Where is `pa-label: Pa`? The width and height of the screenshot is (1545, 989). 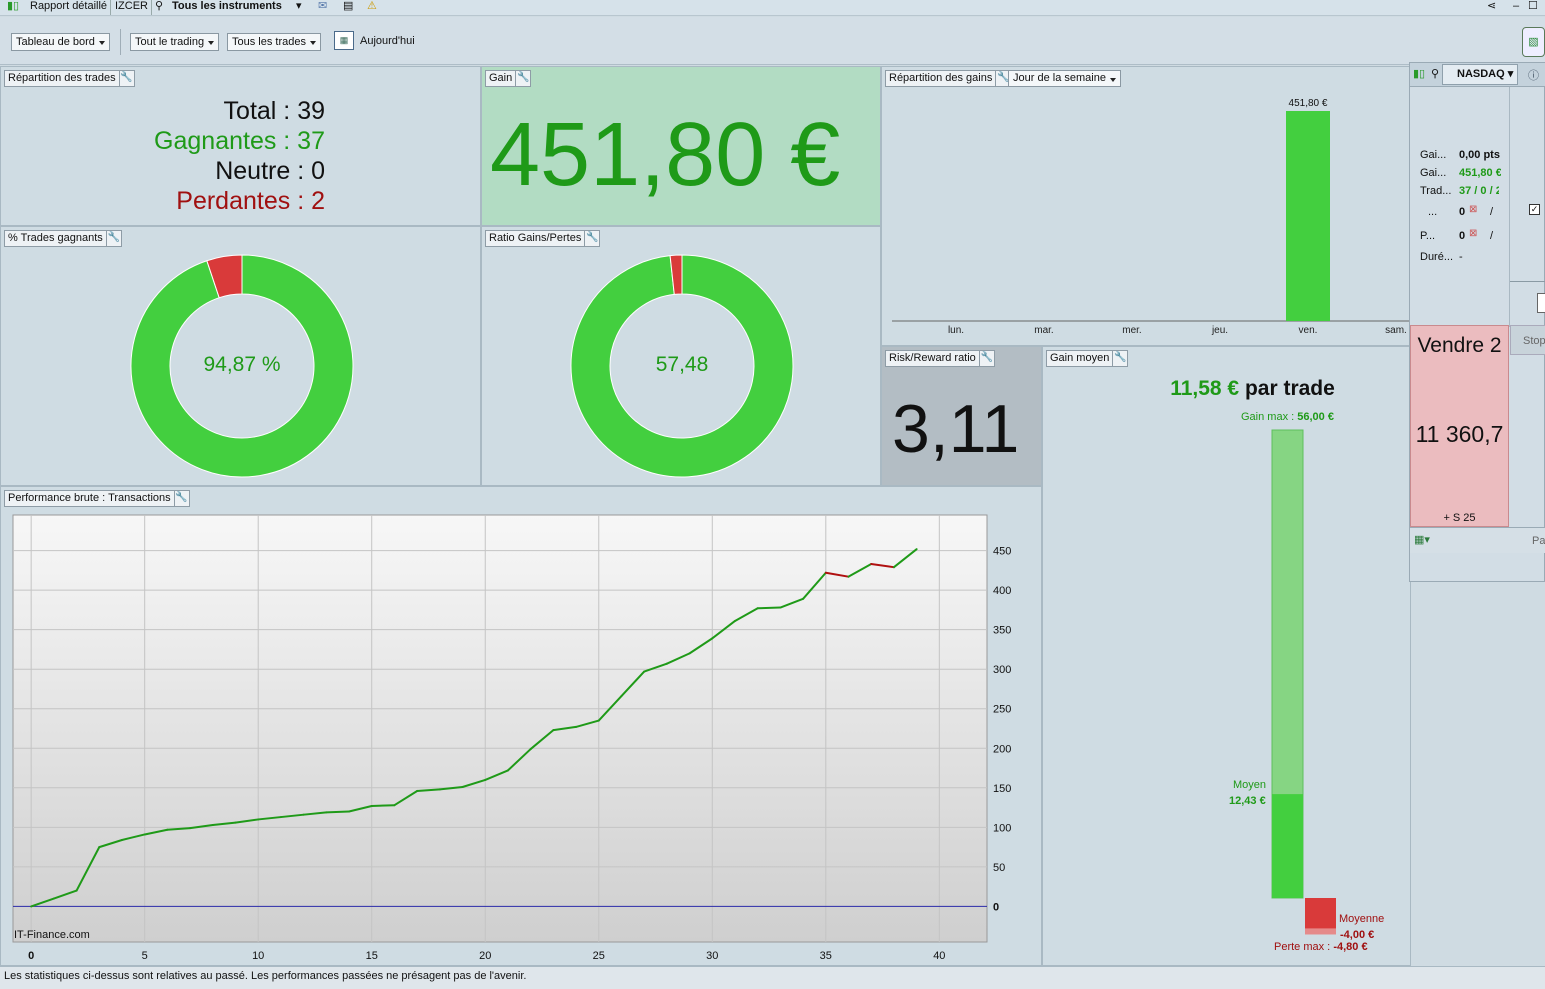 pa-label: Pa is located at coordinates (1538, 541).